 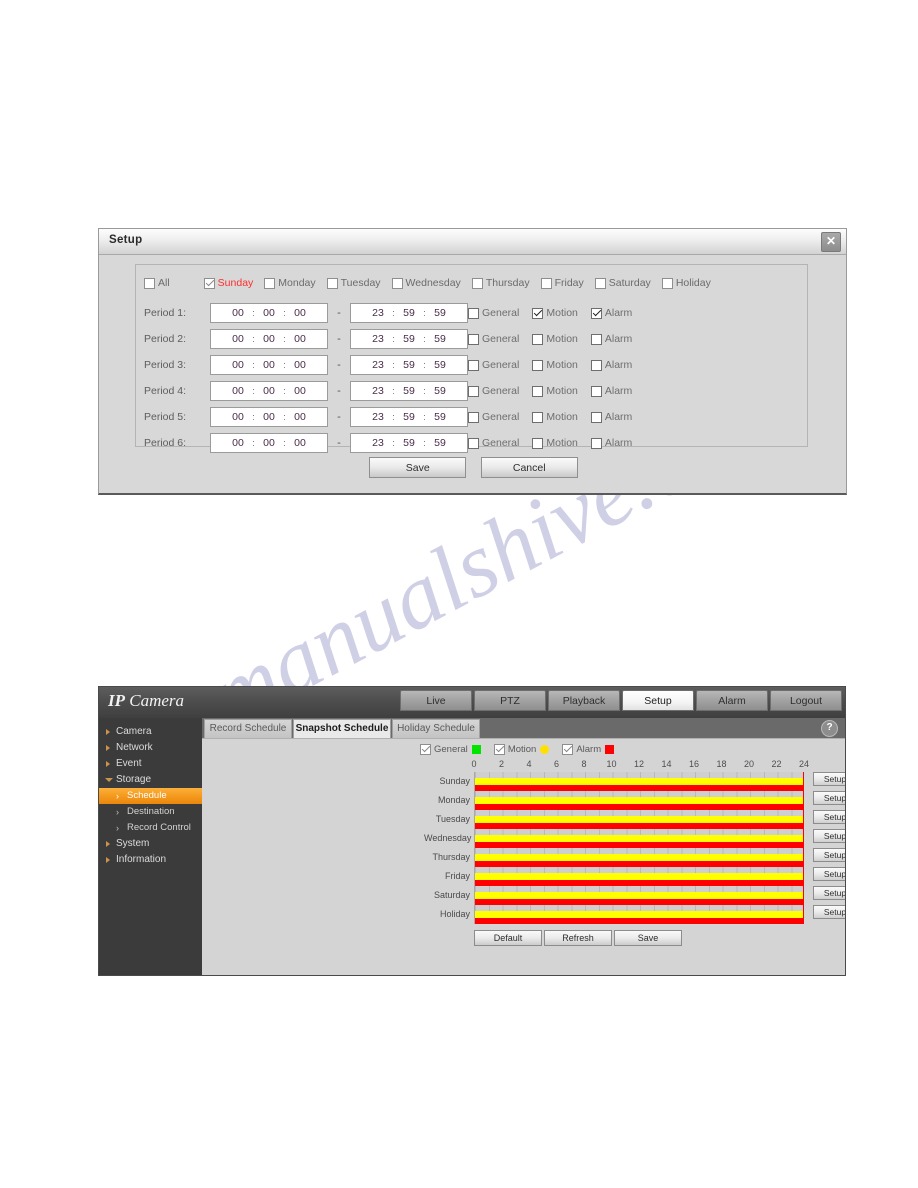 What do you see at coordinates (639, 914) in the screenshot?
I see `schedule-row-holiday` at bounding box center [639, 914].